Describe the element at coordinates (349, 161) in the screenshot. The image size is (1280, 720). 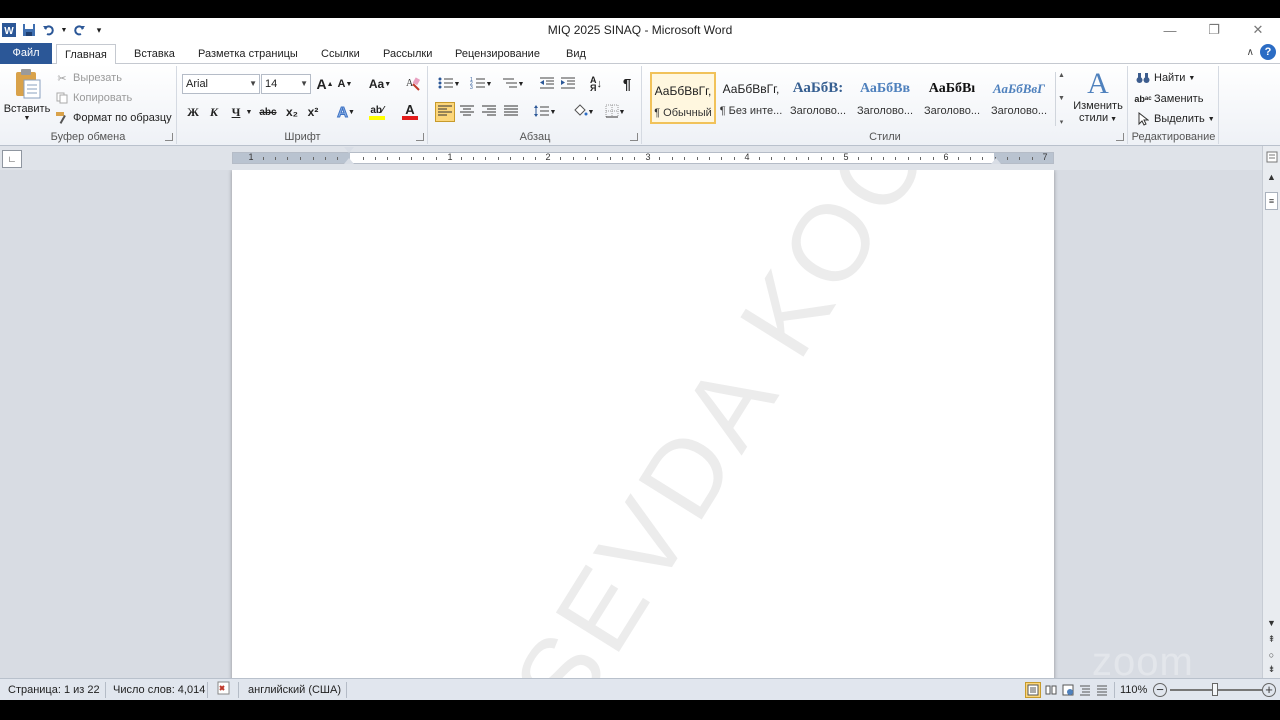
I see `hanging-indent-marker` at that location.